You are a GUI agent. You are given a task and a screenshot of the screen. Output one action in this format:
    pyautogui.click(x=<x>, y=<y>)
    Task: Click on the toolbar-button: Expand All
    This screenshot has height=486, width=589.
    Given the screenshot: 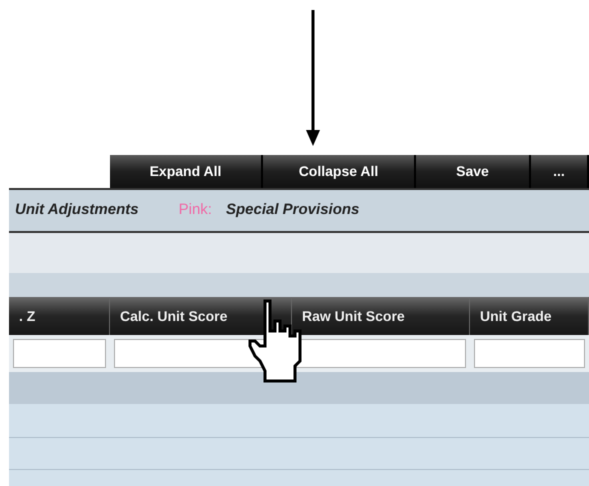 What is the action you would take?
    pyautogui.click(x=186, y=171)
    